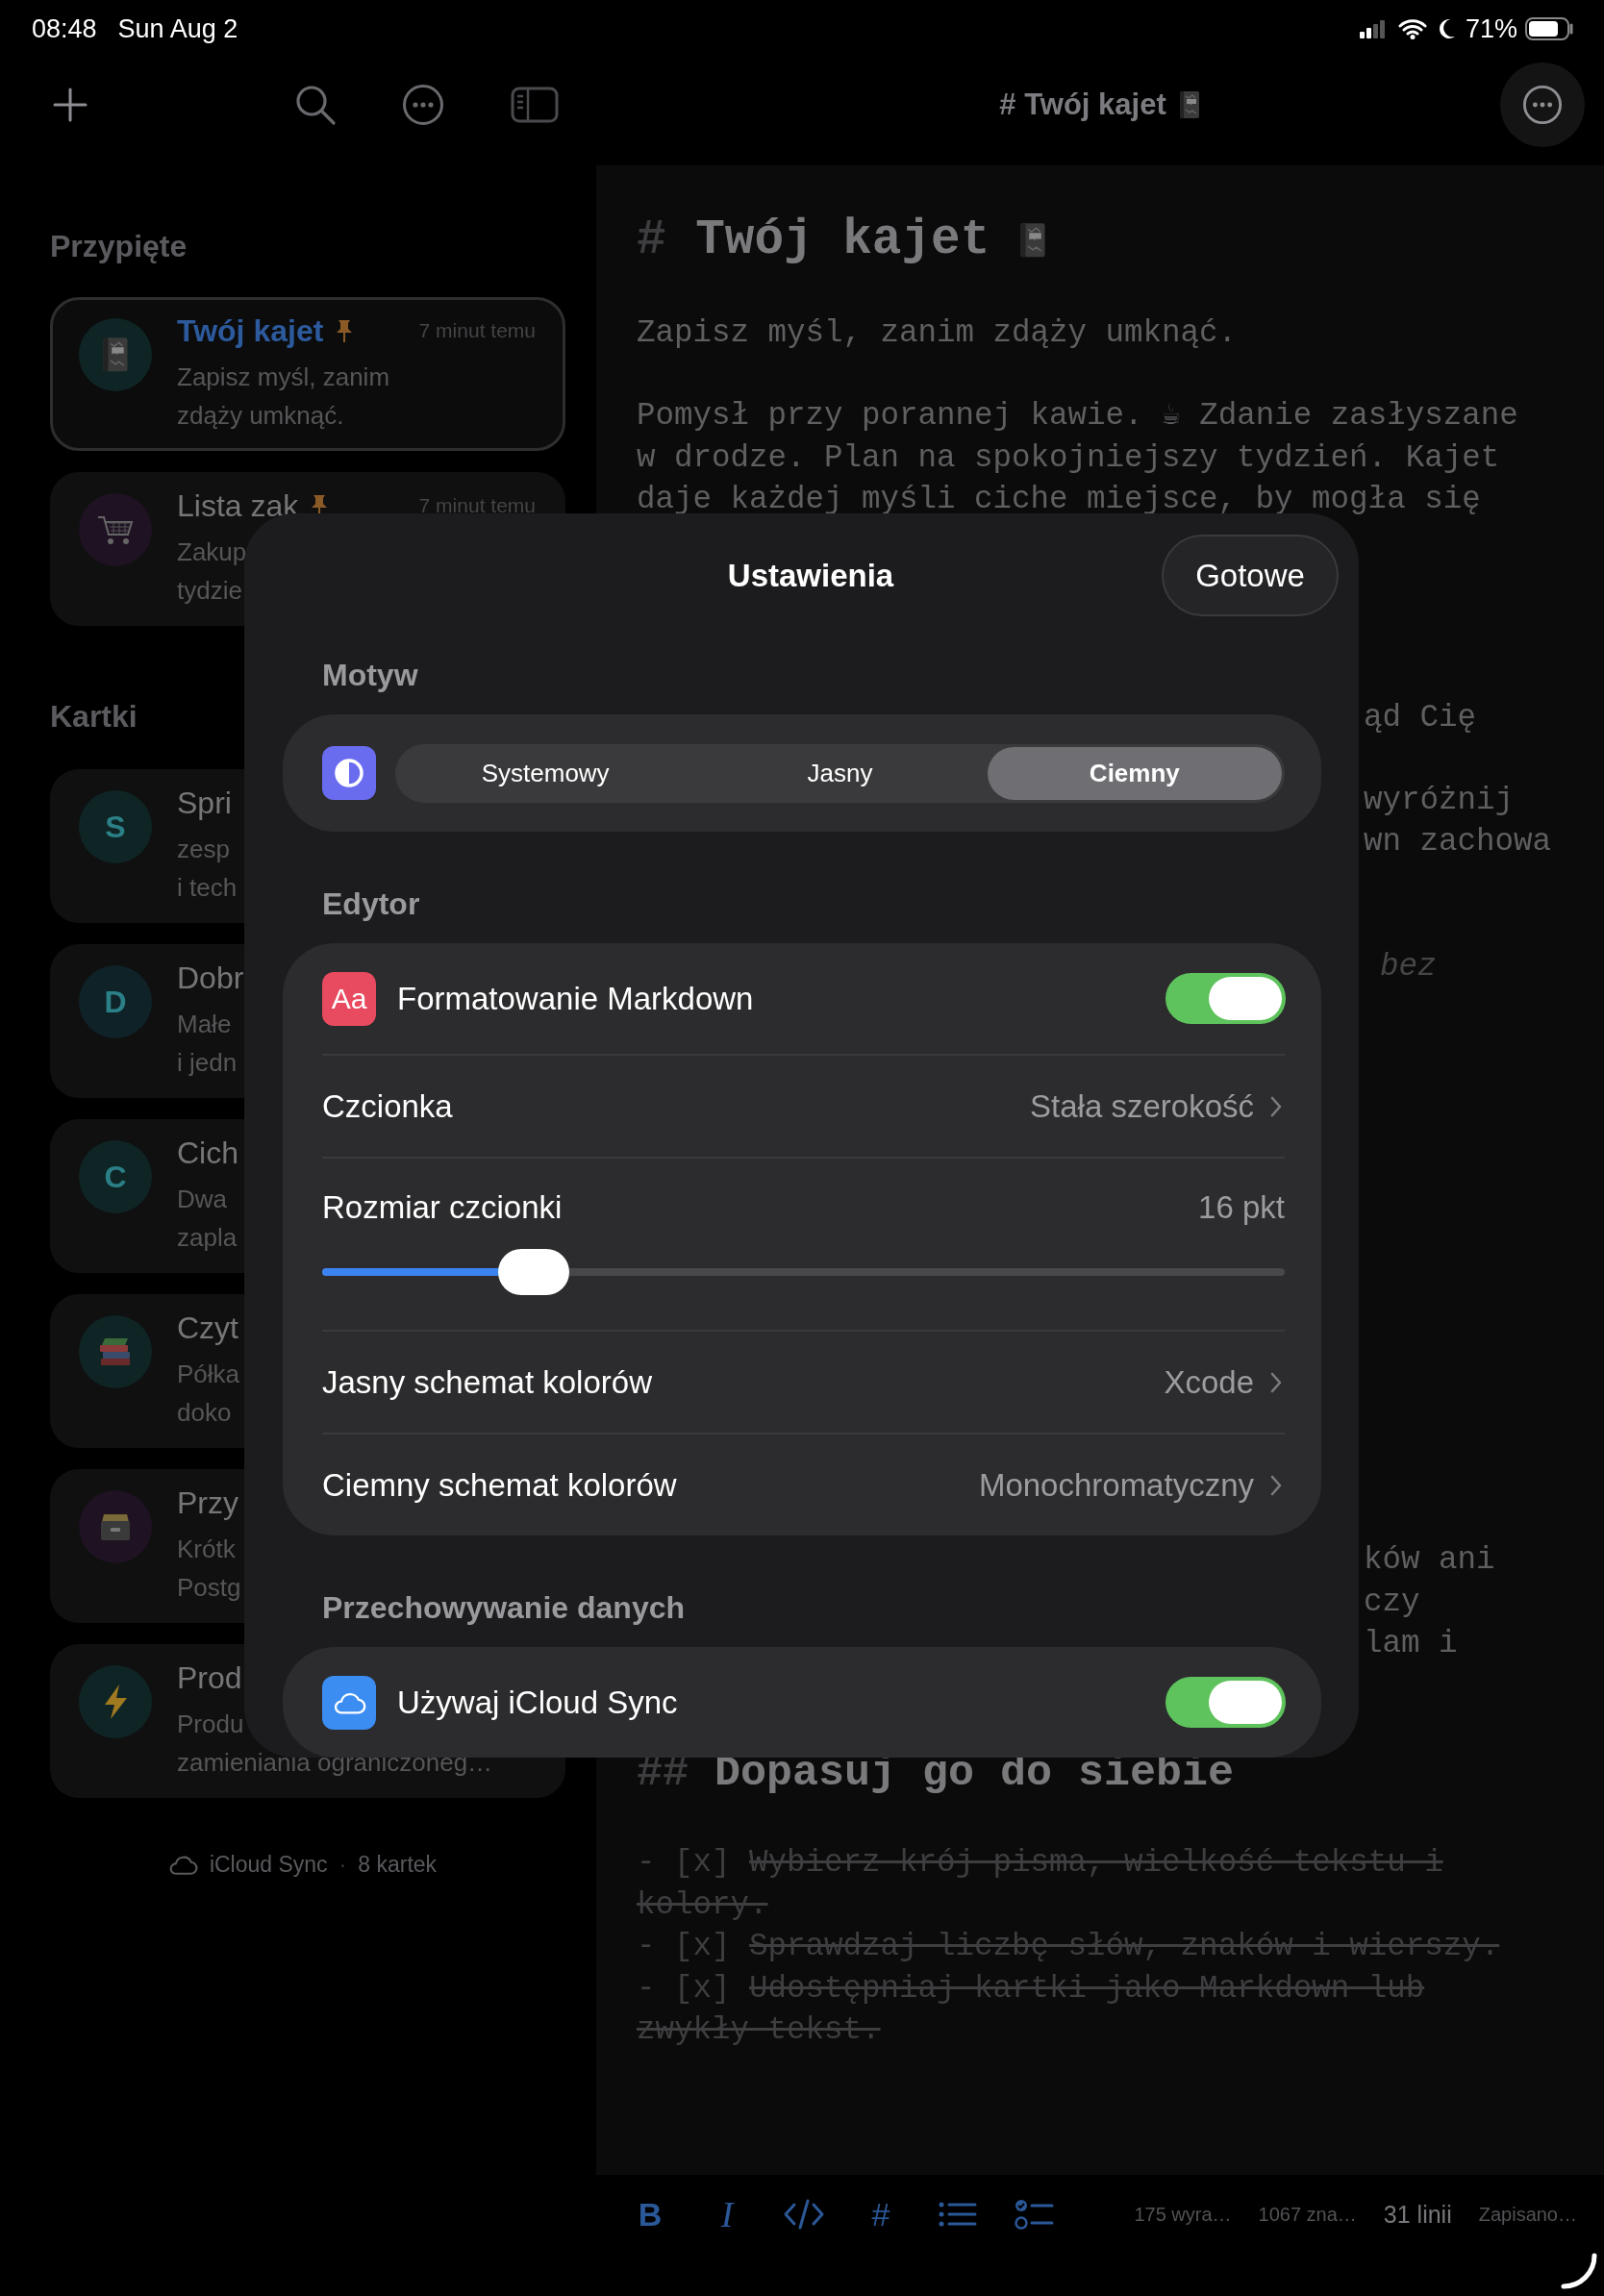 Image resolution: width=1604 pixels, height=2296 pixels. What do you see at coordinates (207, 1328) in the screenshot?
I see `note-title: Czyt` at bounding box center [207, 1328].